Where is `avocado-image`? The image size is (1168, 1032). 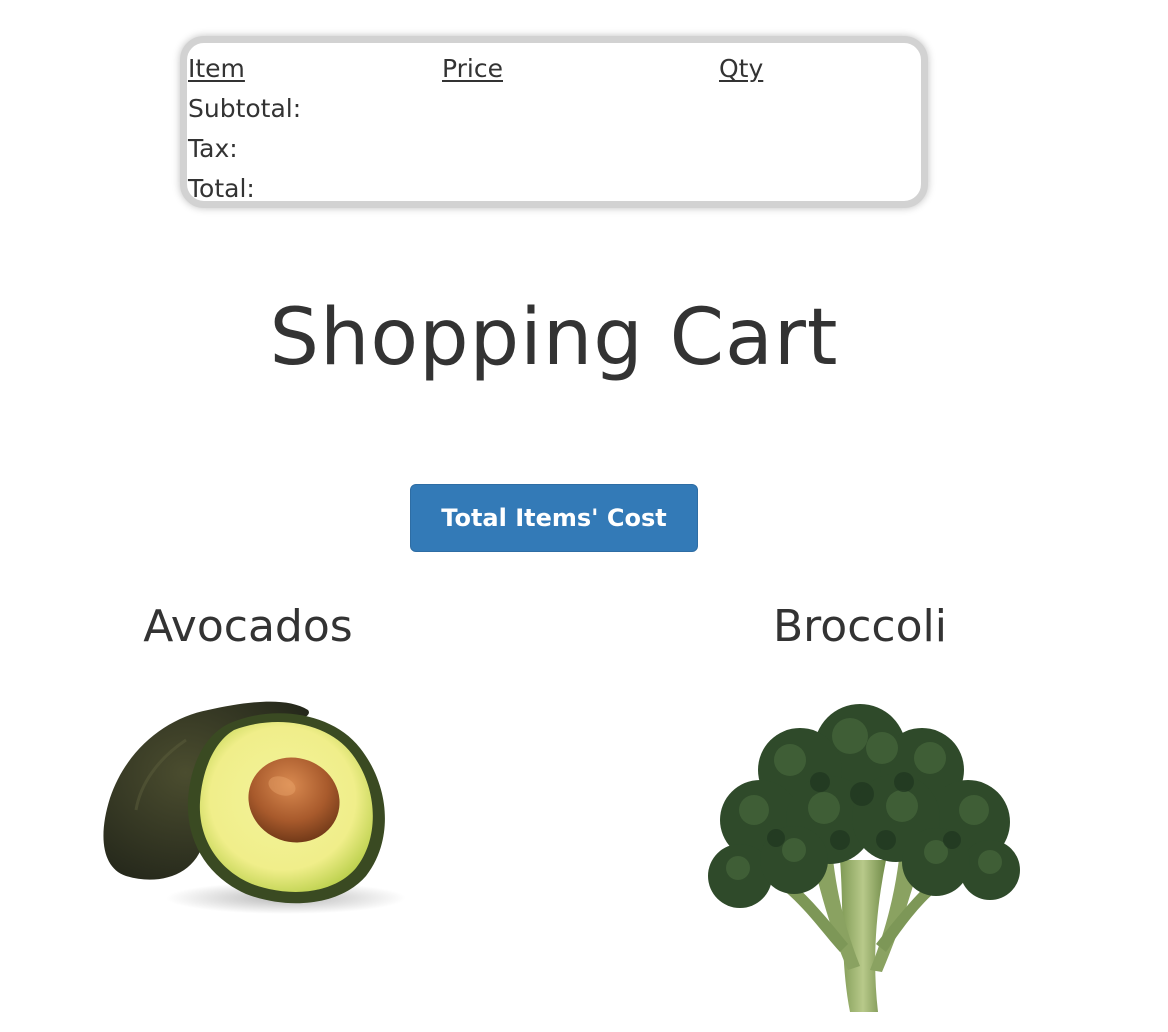 avocado-image is located at coordinates (256, 805).